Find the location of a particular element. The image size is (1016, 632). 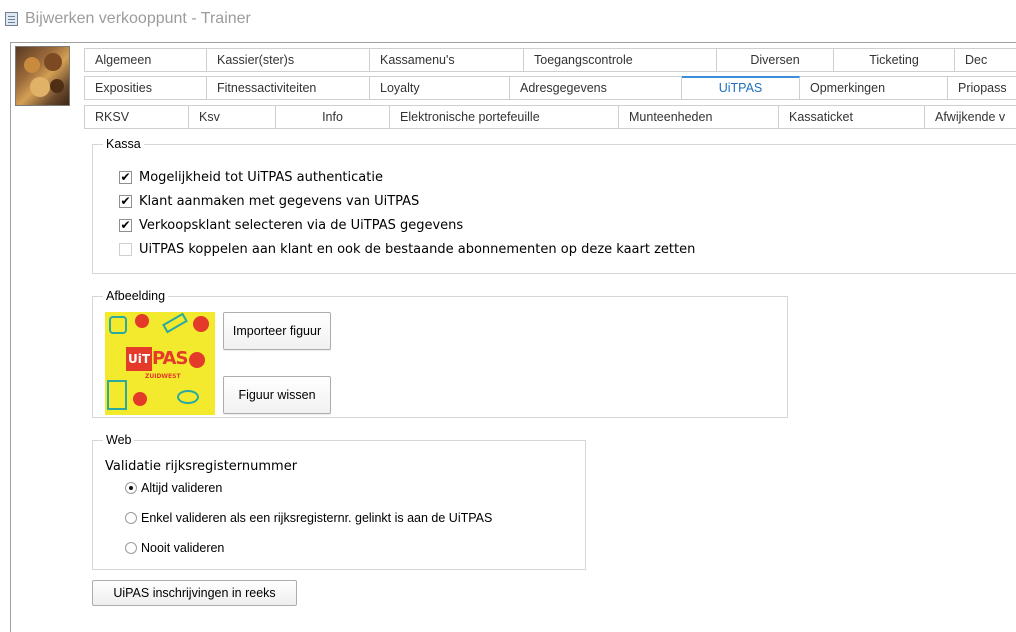

validate-linked-radio is located at coordinates (131, 518).